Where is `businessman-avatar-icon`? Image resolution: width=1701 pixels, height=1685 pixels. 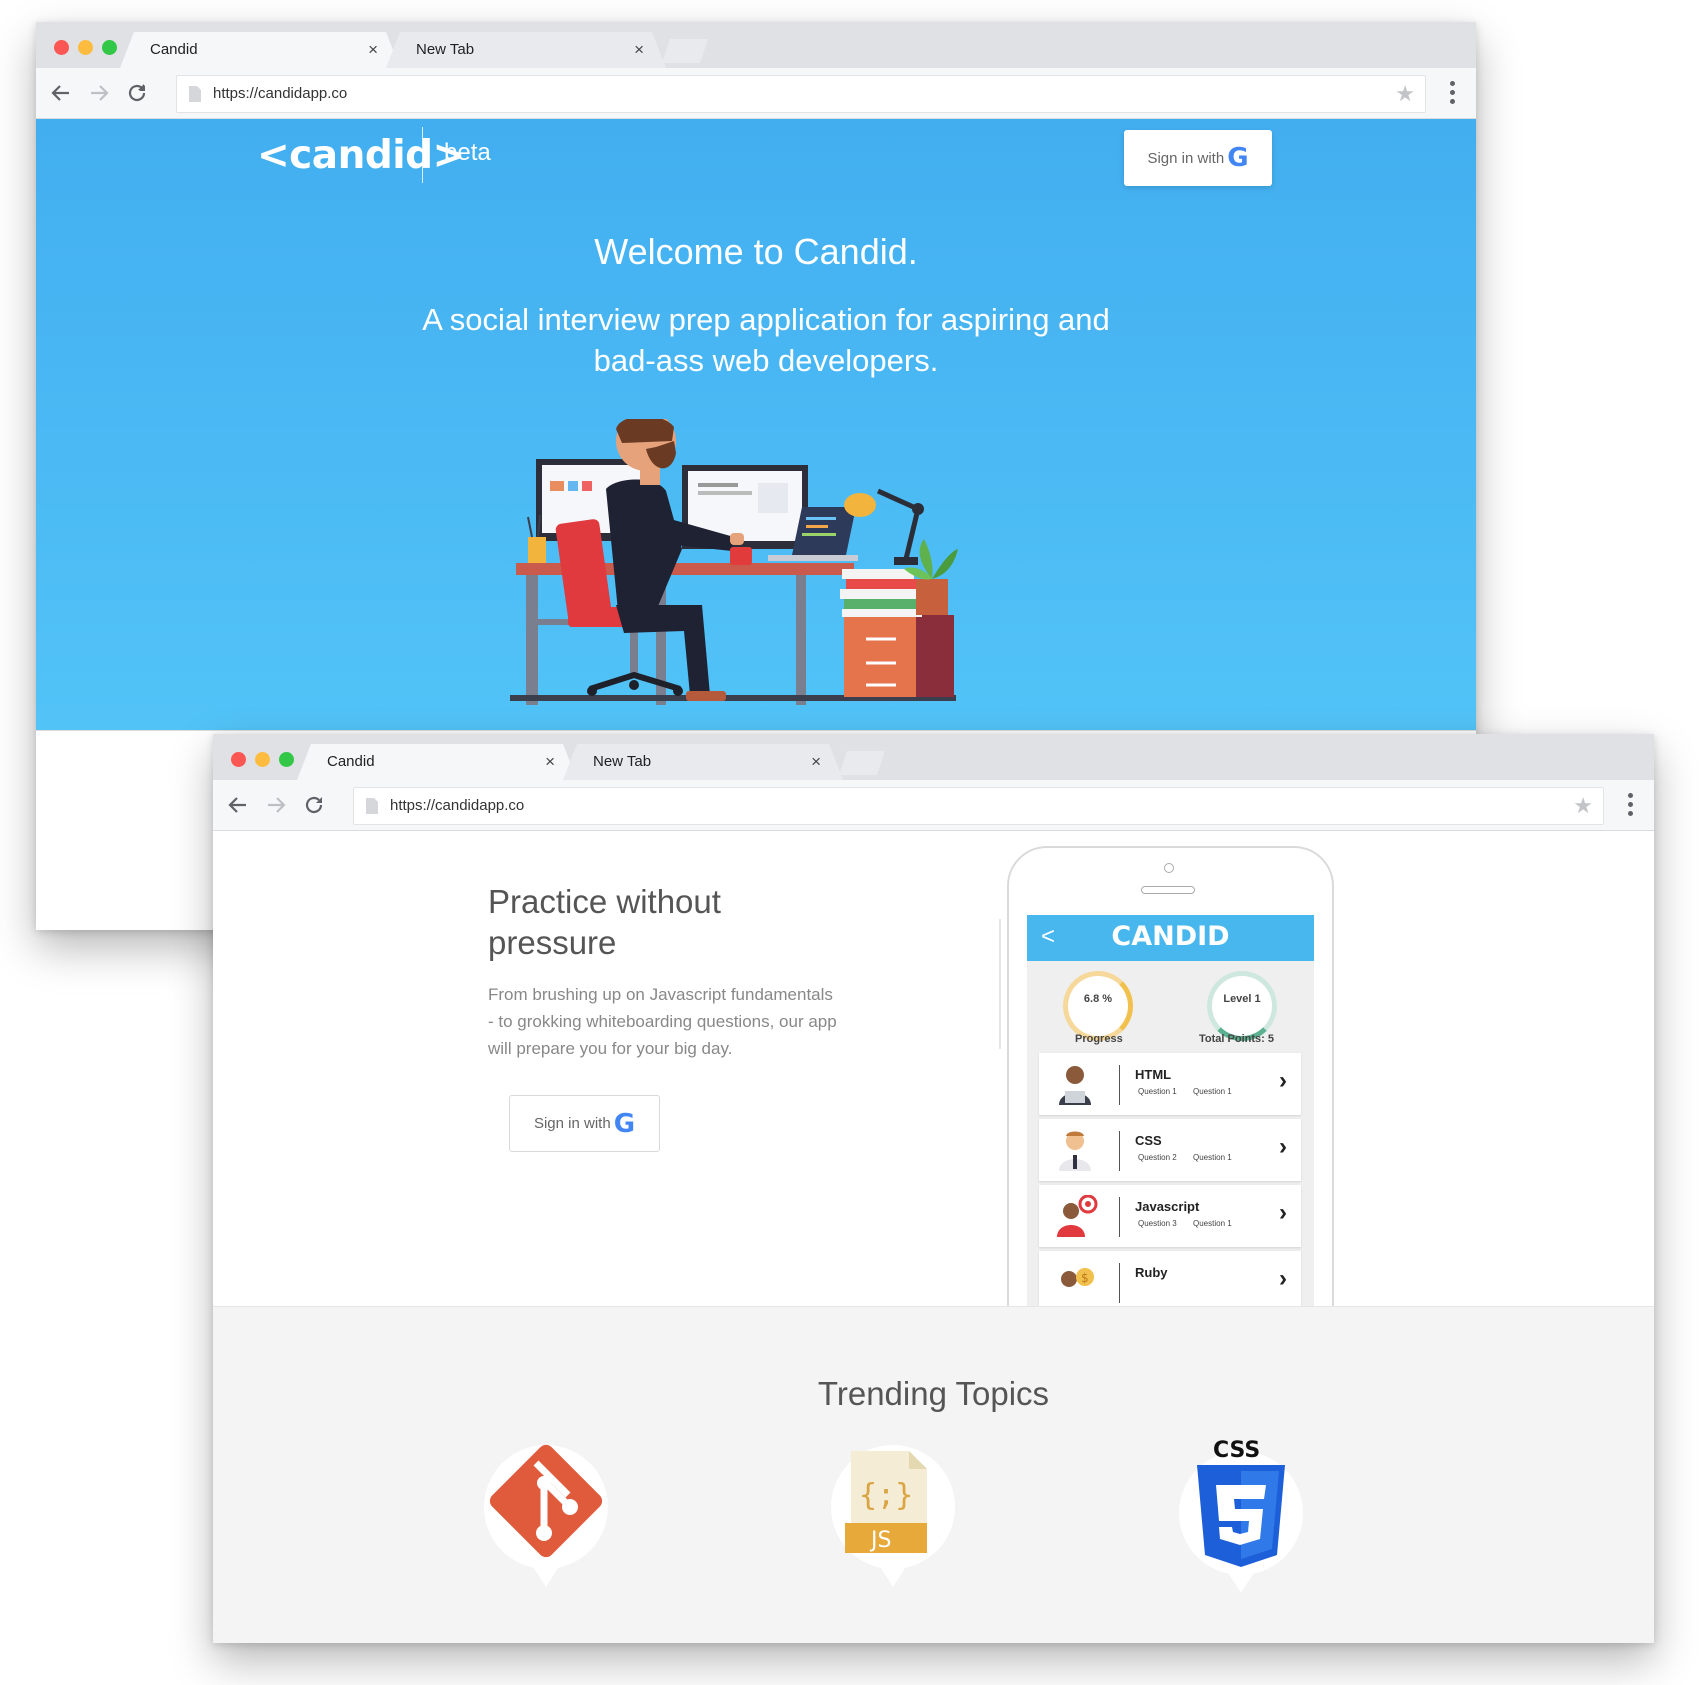
businessman-avatar-icon is located at coordinates (1075, 1151).